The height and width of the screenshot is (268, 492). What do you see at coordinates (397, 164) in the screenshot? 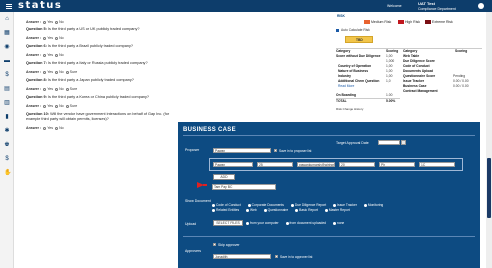
I see `phone-field: Ph` at bounding box center [397, 164].